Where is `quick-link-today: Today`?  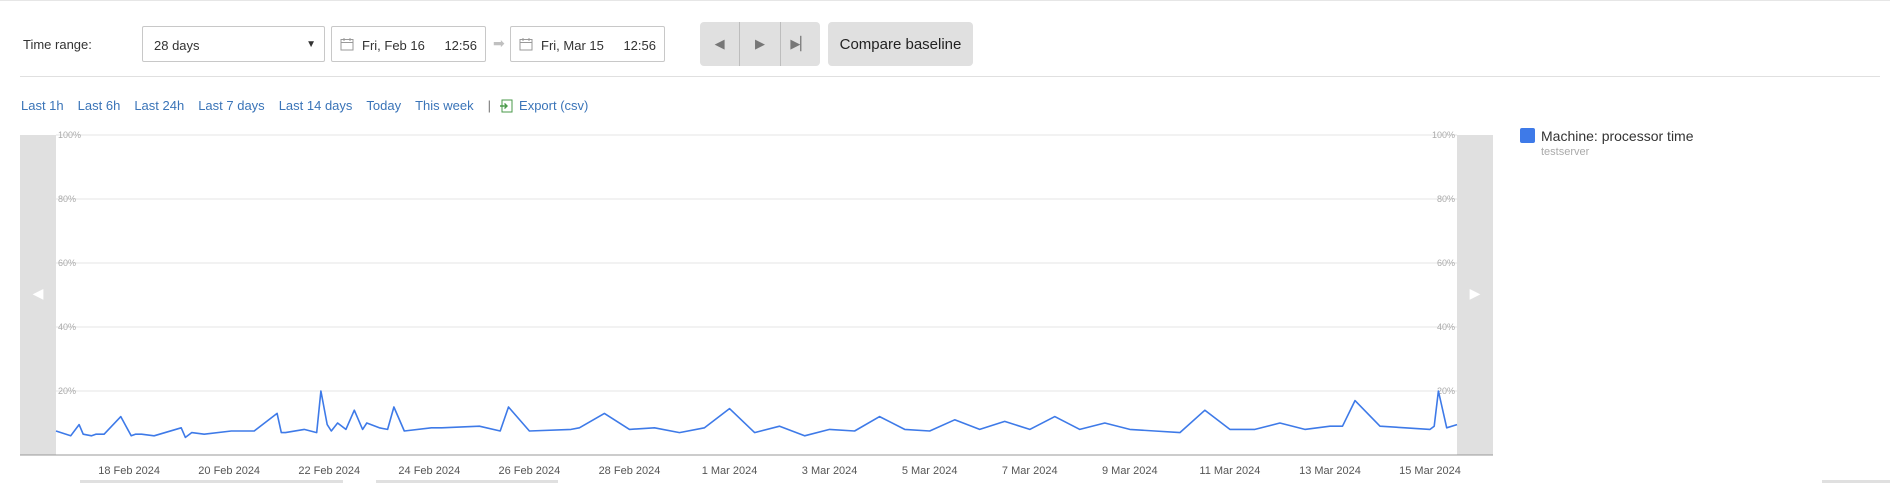 quick-link-today: Today is located at coordinates (383, 105).